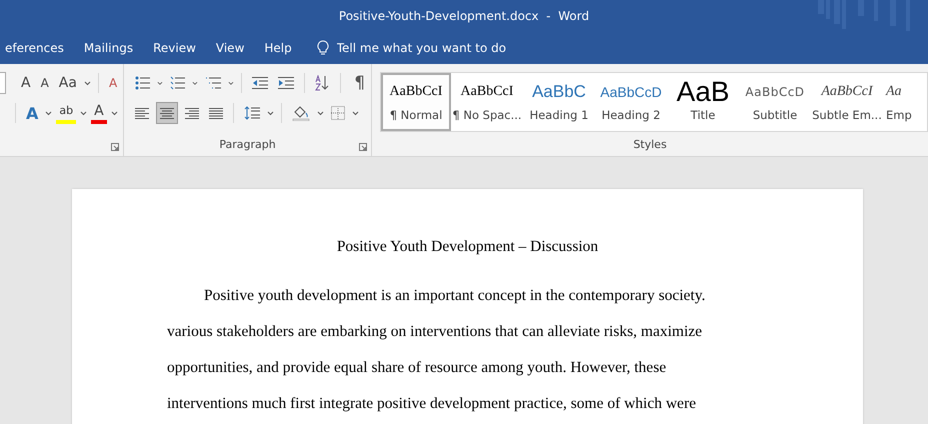  Describe the element at coordinates (416, 102) in the screenshot. I see `style-gallery-item: AaBbCcI ¶ Normal` at that location.